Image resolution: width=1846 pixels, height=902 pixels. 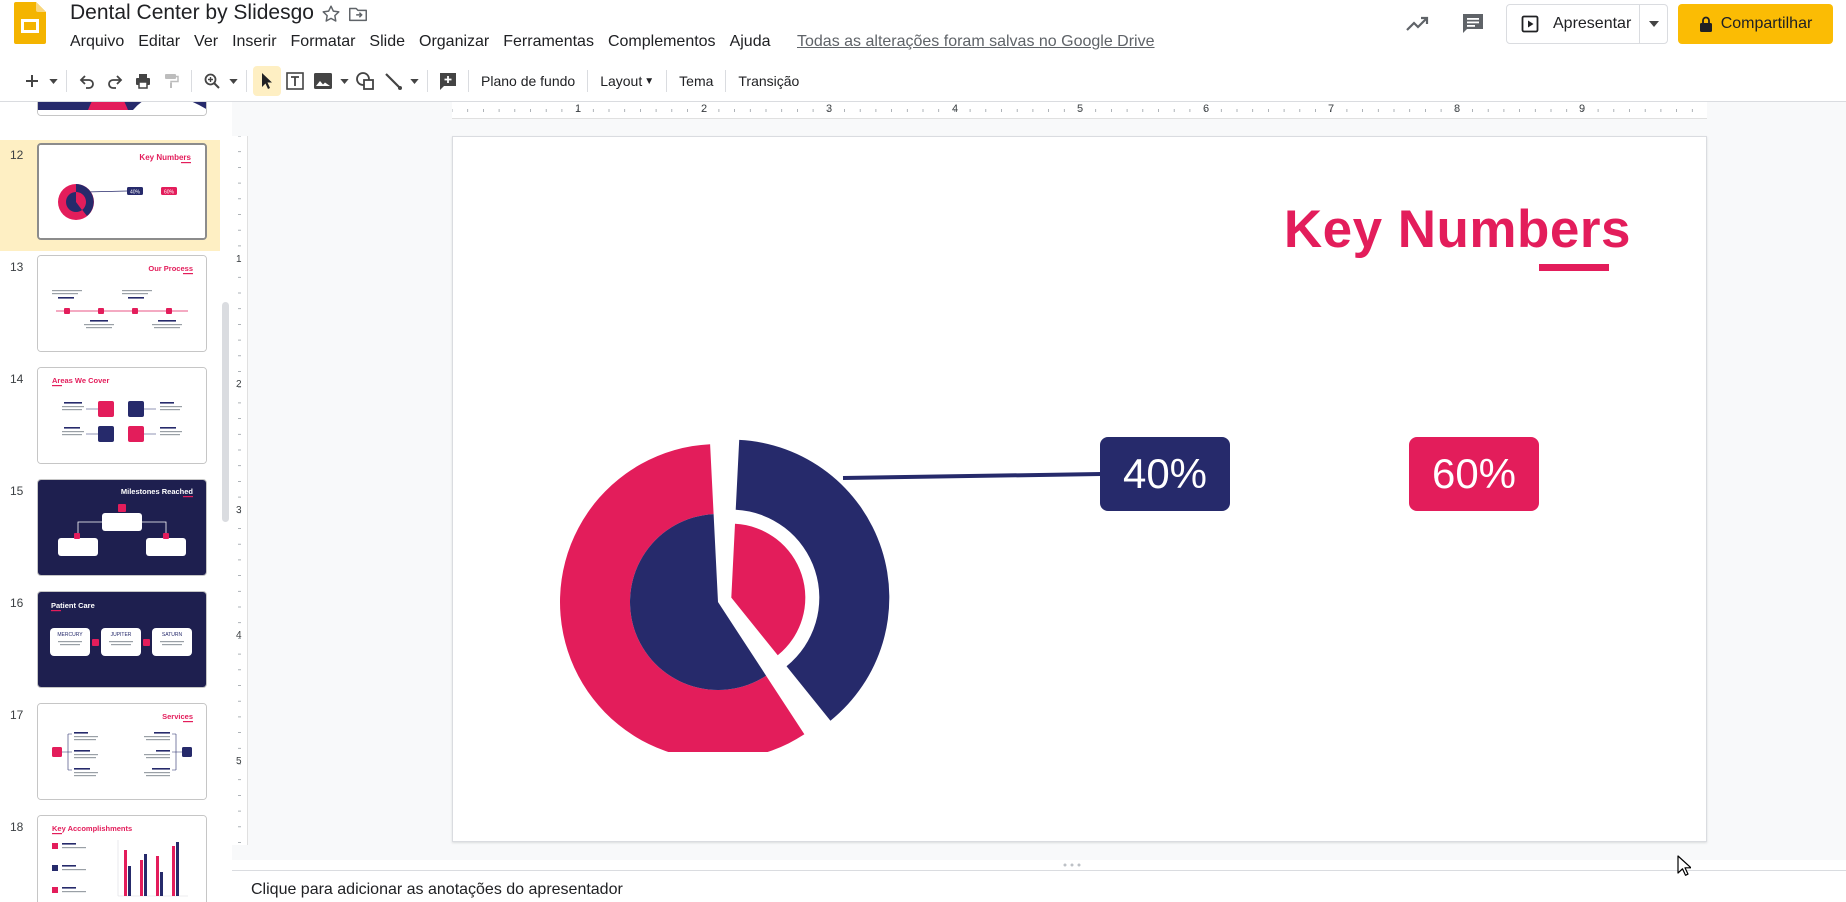 I want to click on menu-slide: Slide, so click(x=387, y=42).